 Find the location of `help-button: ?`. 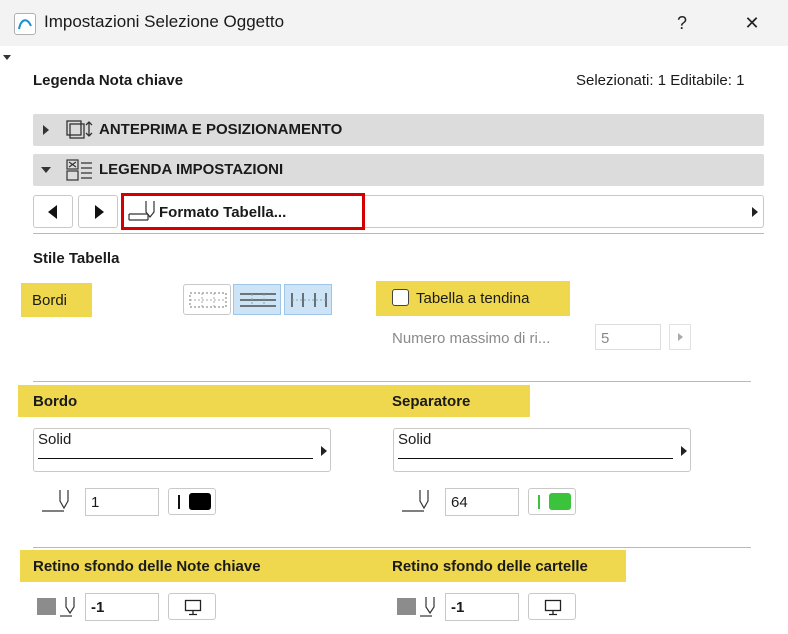

help-button: ? is located at coordinates (682, 23).